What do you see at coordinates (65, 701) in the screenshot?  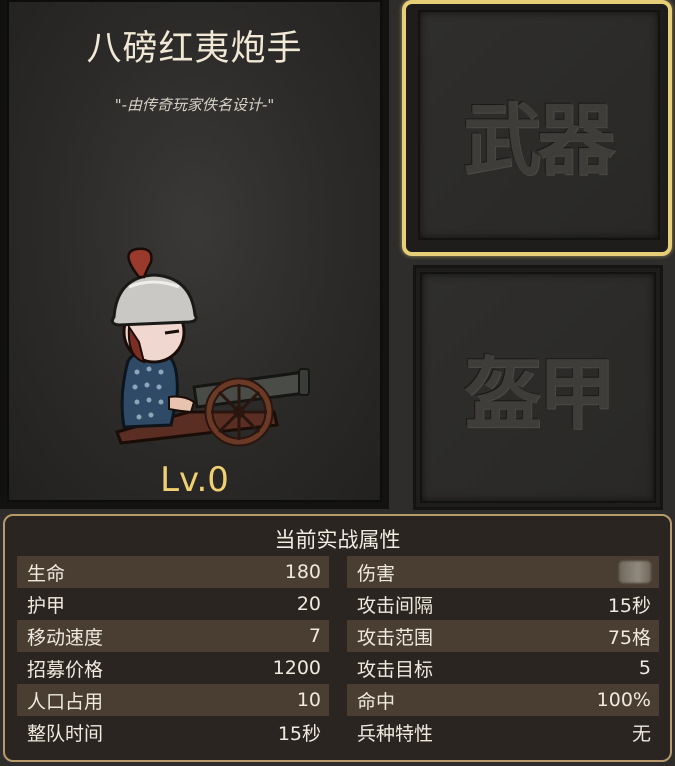 I see `stat-label: 人口占用` at bounding box center [65, 701].